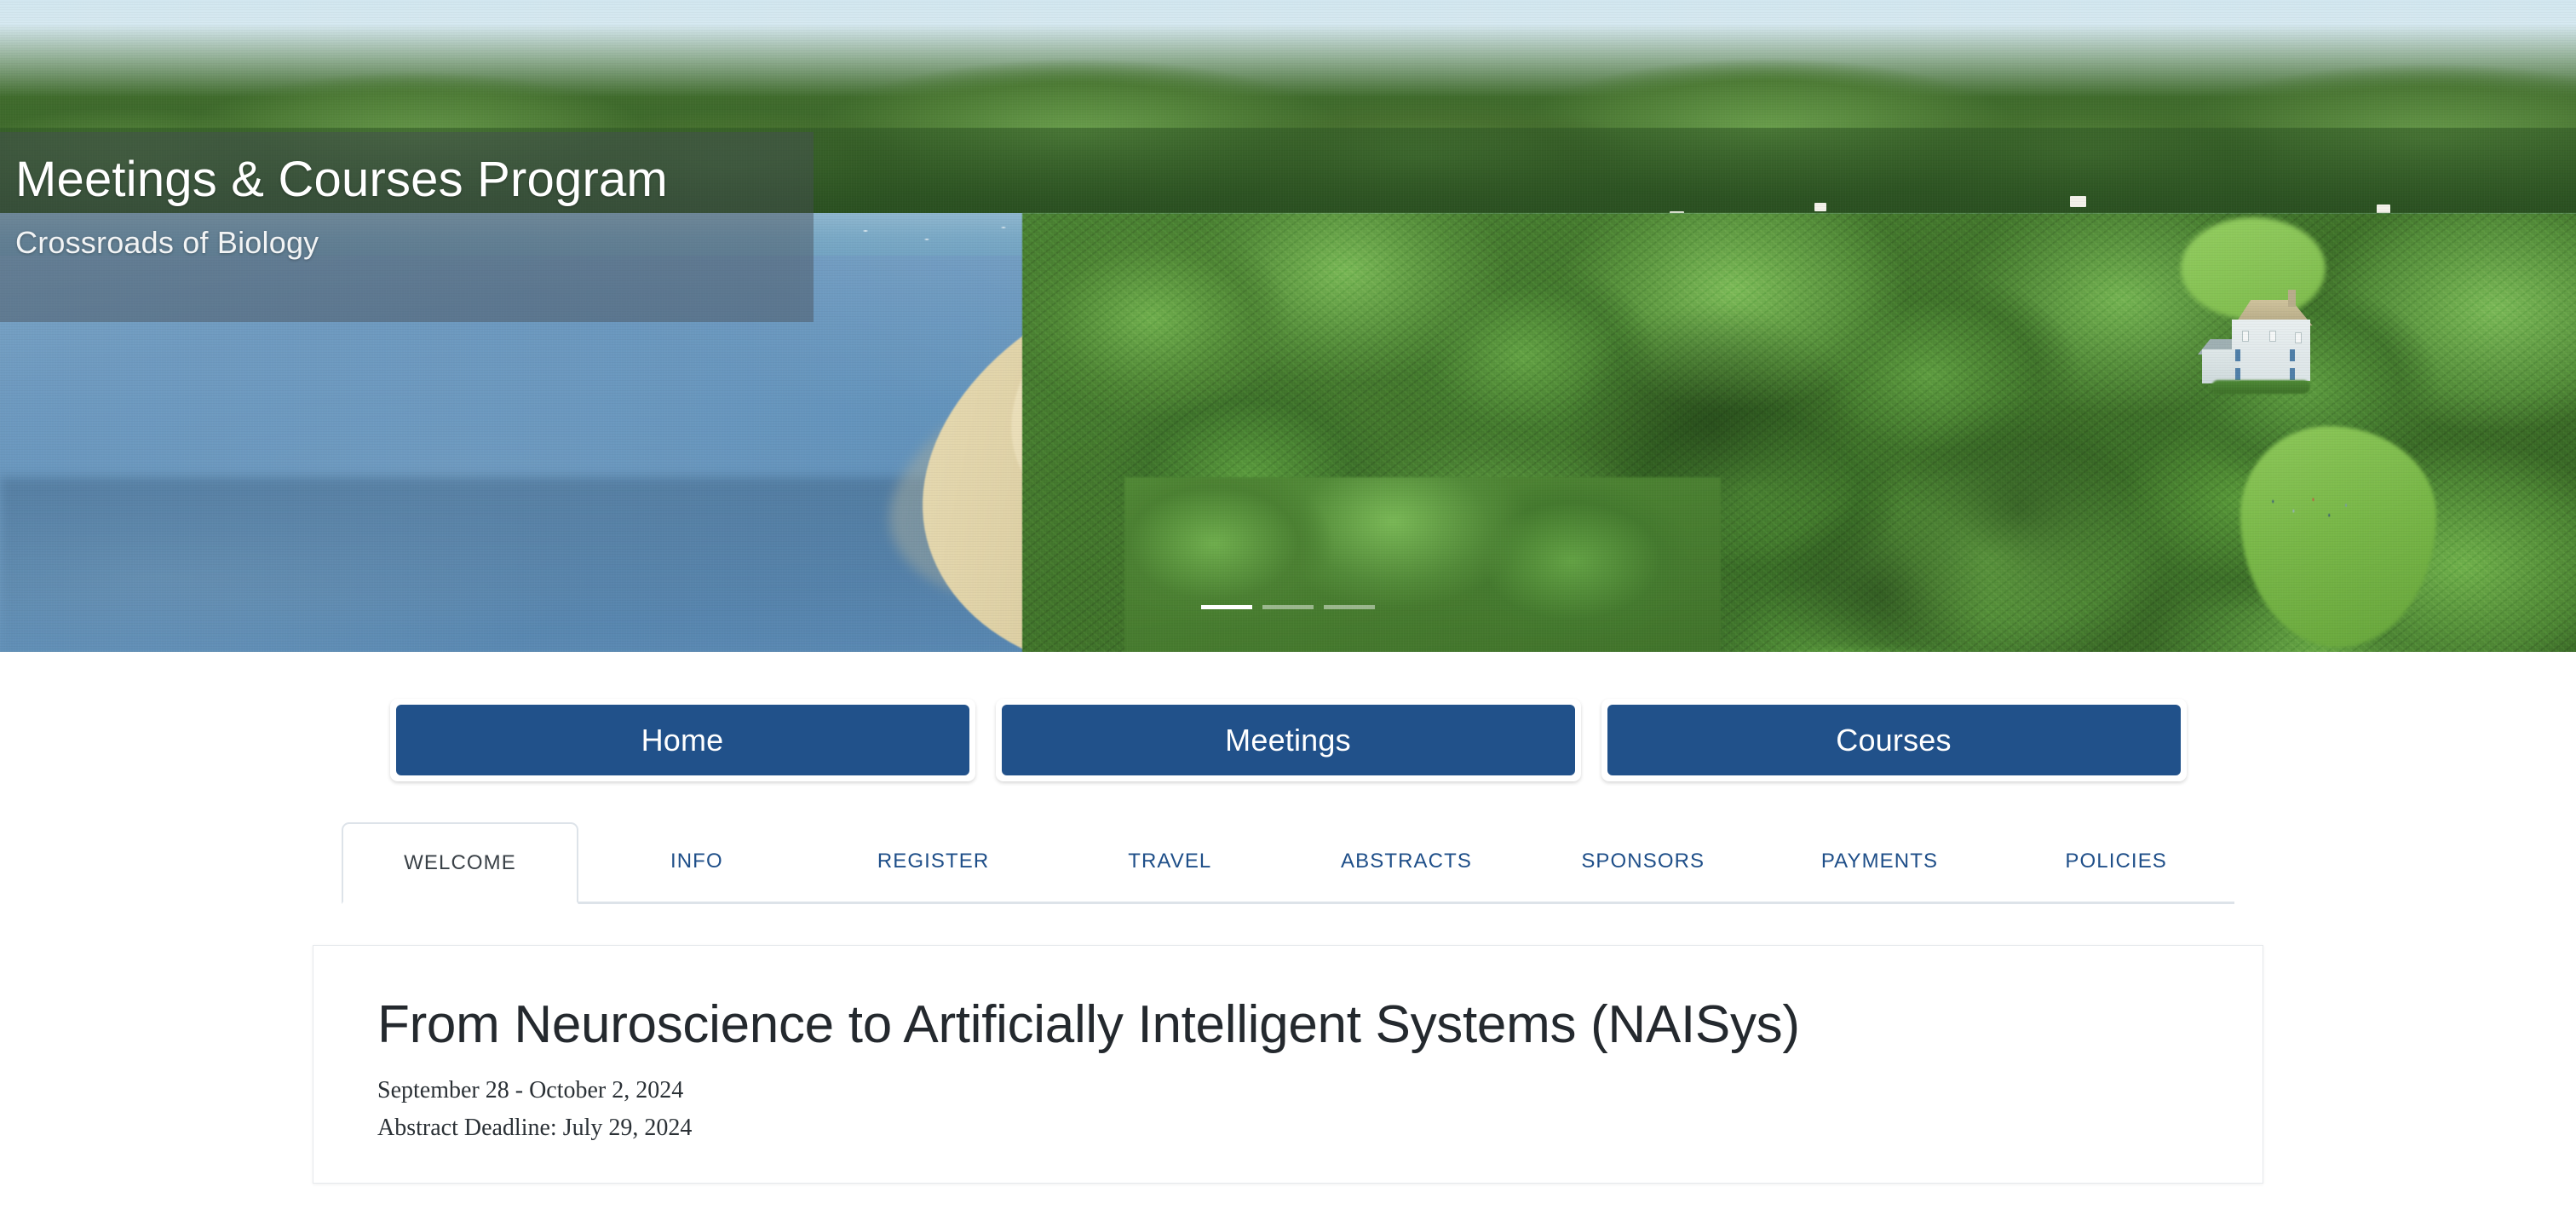  Describe the element at coordinates (1880, 876) in the screenshot. I see `tab-payments: PAYMENTS` at that location.